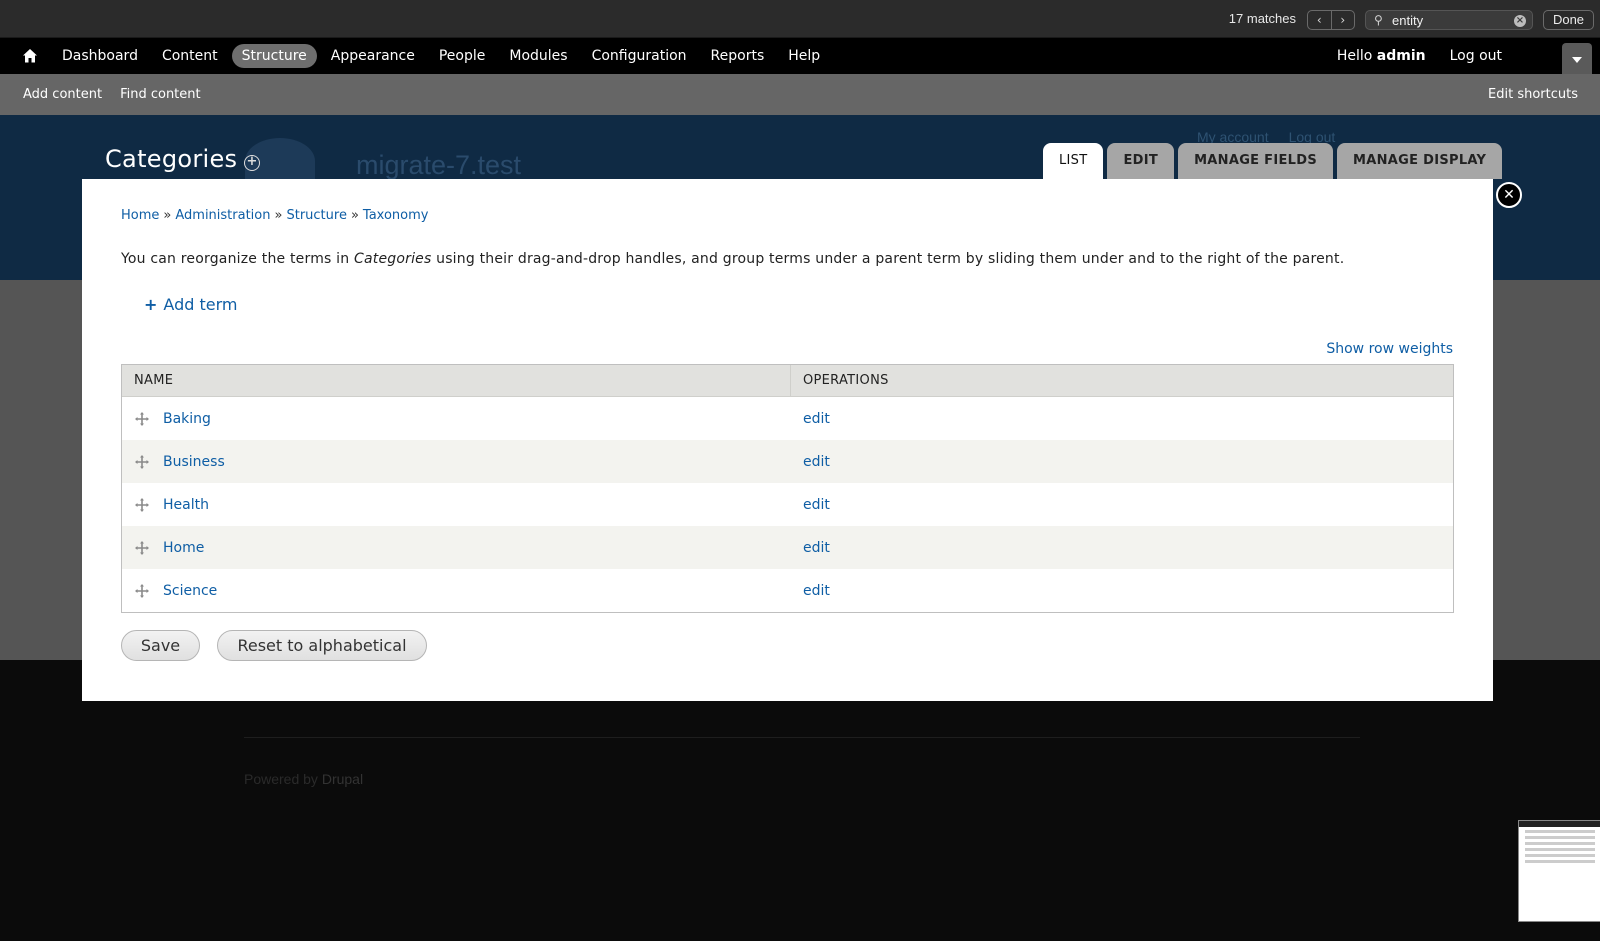 The height and width of the screenshot is (941, 1600). What do you see at coordinates (160, 94) in the screenshot?
I see `shortcut-find-content: Find content` at bounding box center [160, 94].